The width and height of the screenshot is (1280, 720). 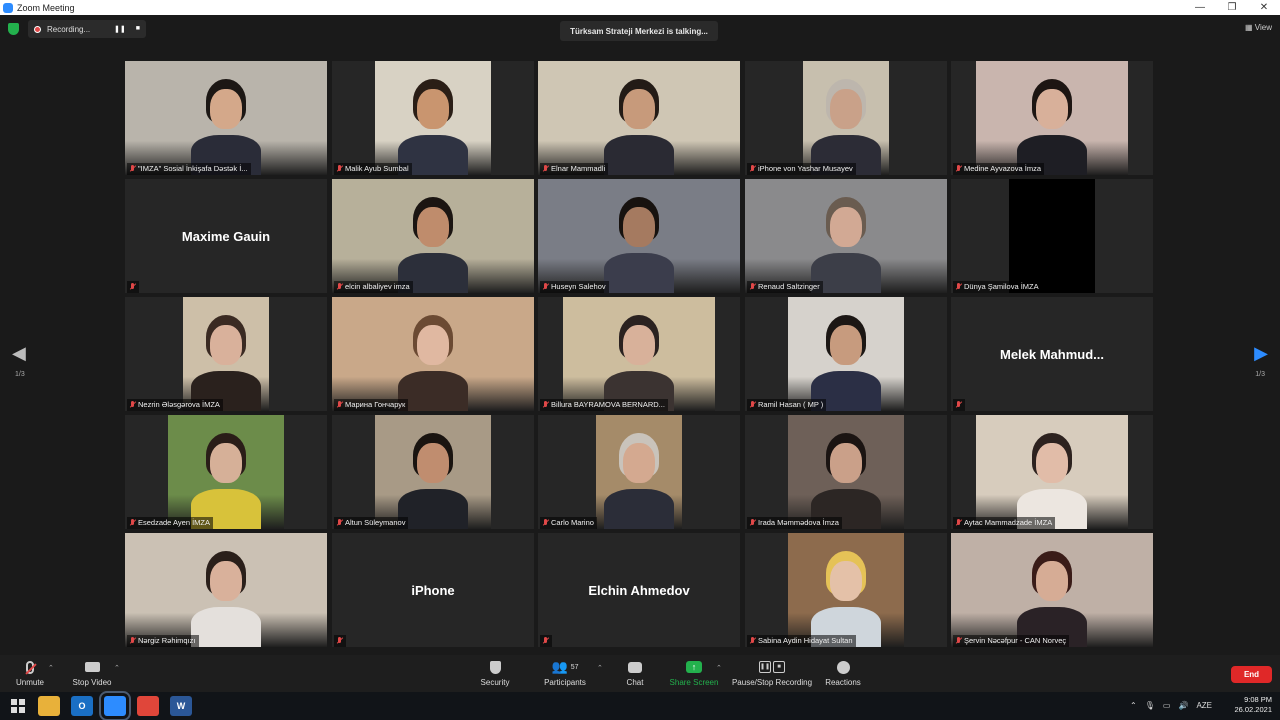 I want to click on participant-name: Şervin Nəcəfpur - CAN Norveç, so click(x=1015, y=640).